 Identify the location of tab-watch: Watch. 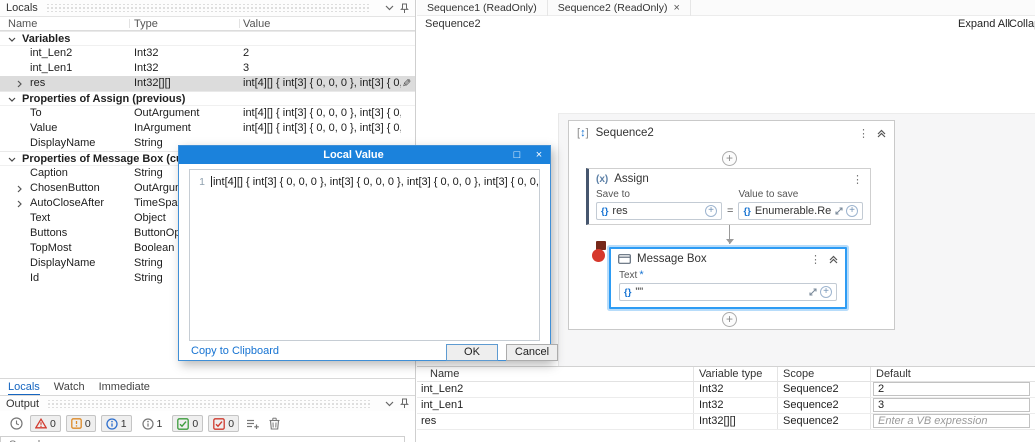
(69, 387).